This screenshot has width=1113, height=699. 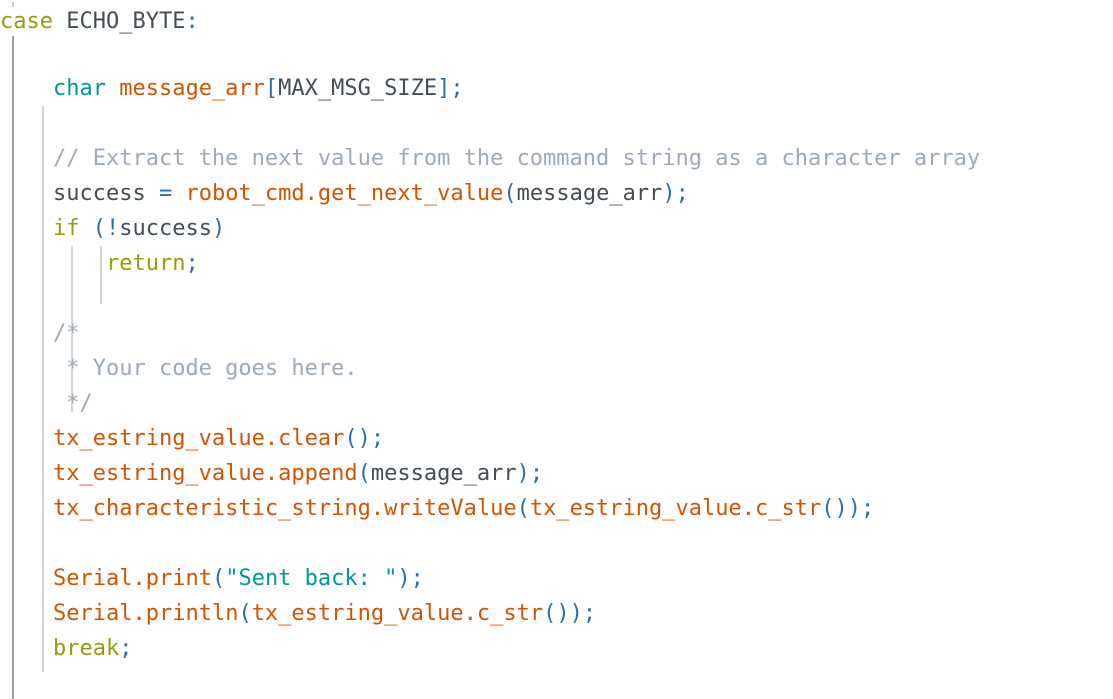 I want to click on token-kw: if, so click(x=66, y=228).